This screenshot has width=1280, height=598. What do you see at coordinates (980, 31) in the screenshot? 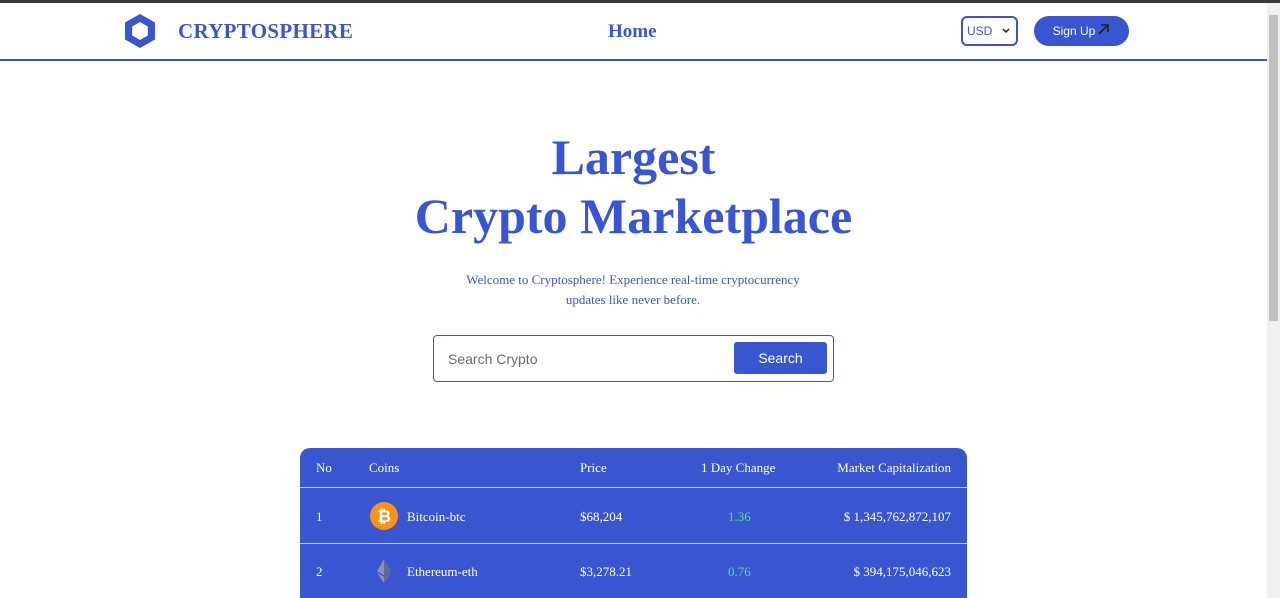
I see `currency-selected-value: USD` at bounding box center [980, 31].